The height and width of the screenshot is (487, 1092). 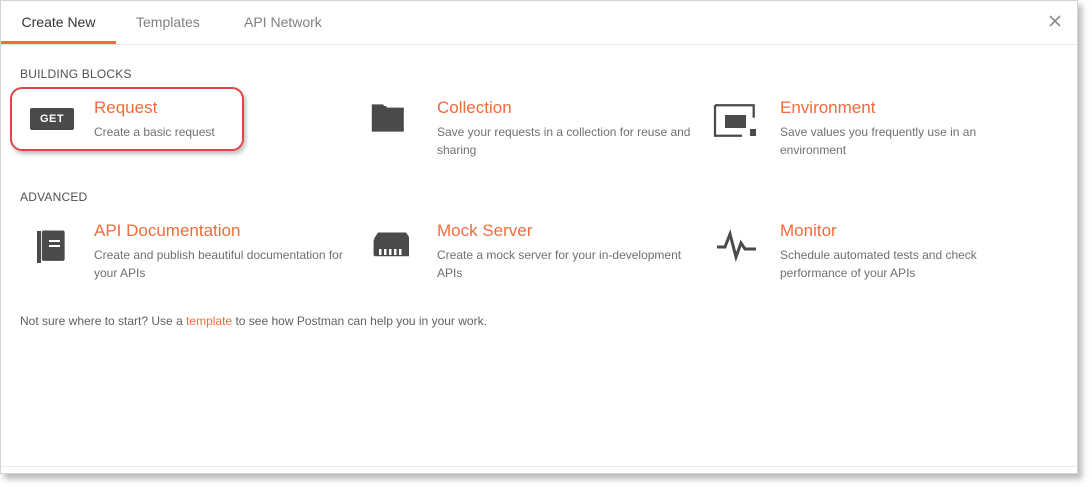 What do you see at coordinates (167, 231) in the screenshot?
I see `api-documentation-title: API Documentation` at bounding box center [167, 231].